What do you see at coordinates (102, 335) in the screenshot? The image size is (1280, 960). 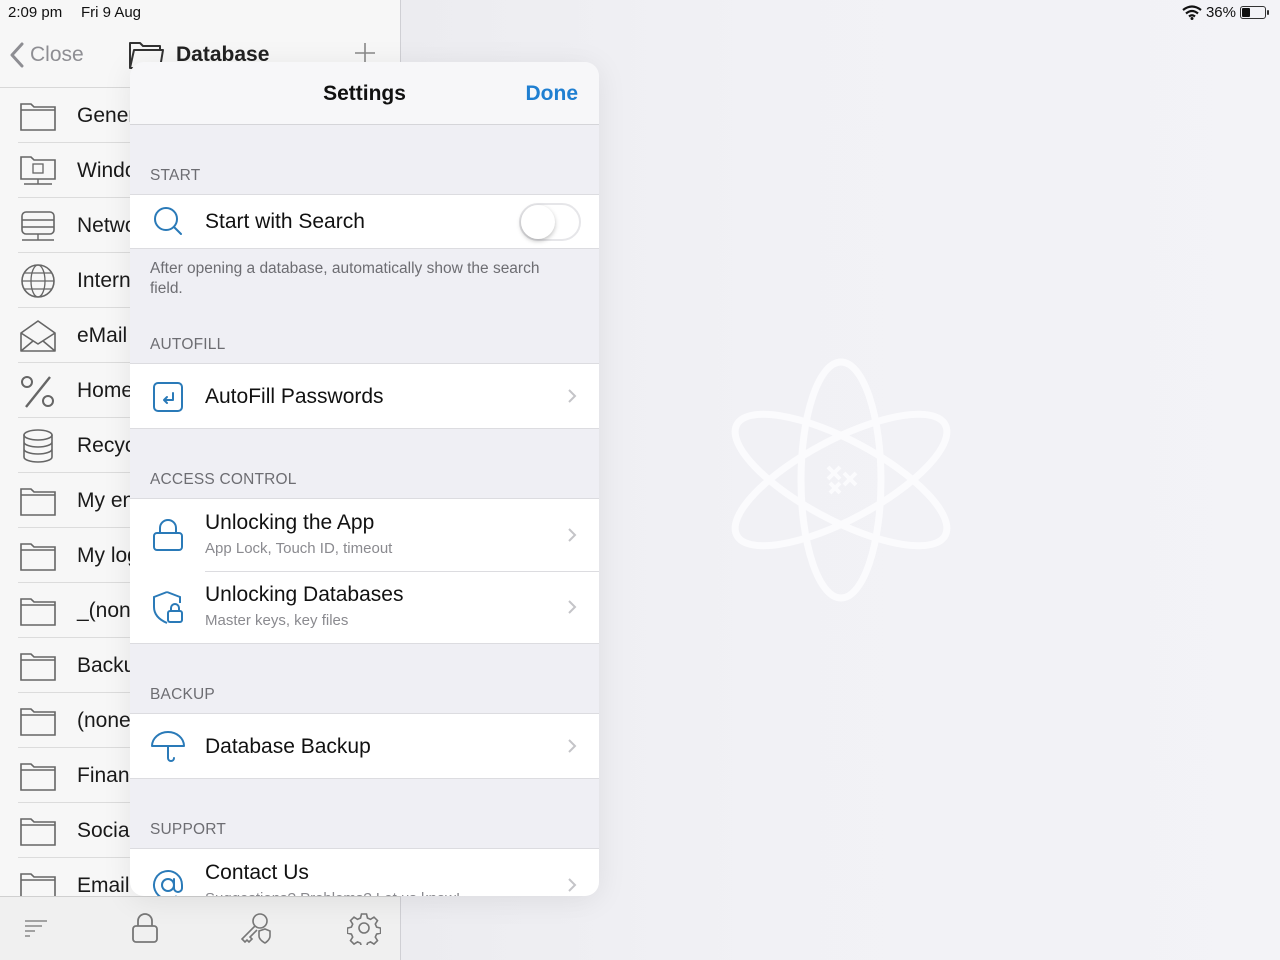 I see `group-label: eMail` at bounding box center [102, 335].